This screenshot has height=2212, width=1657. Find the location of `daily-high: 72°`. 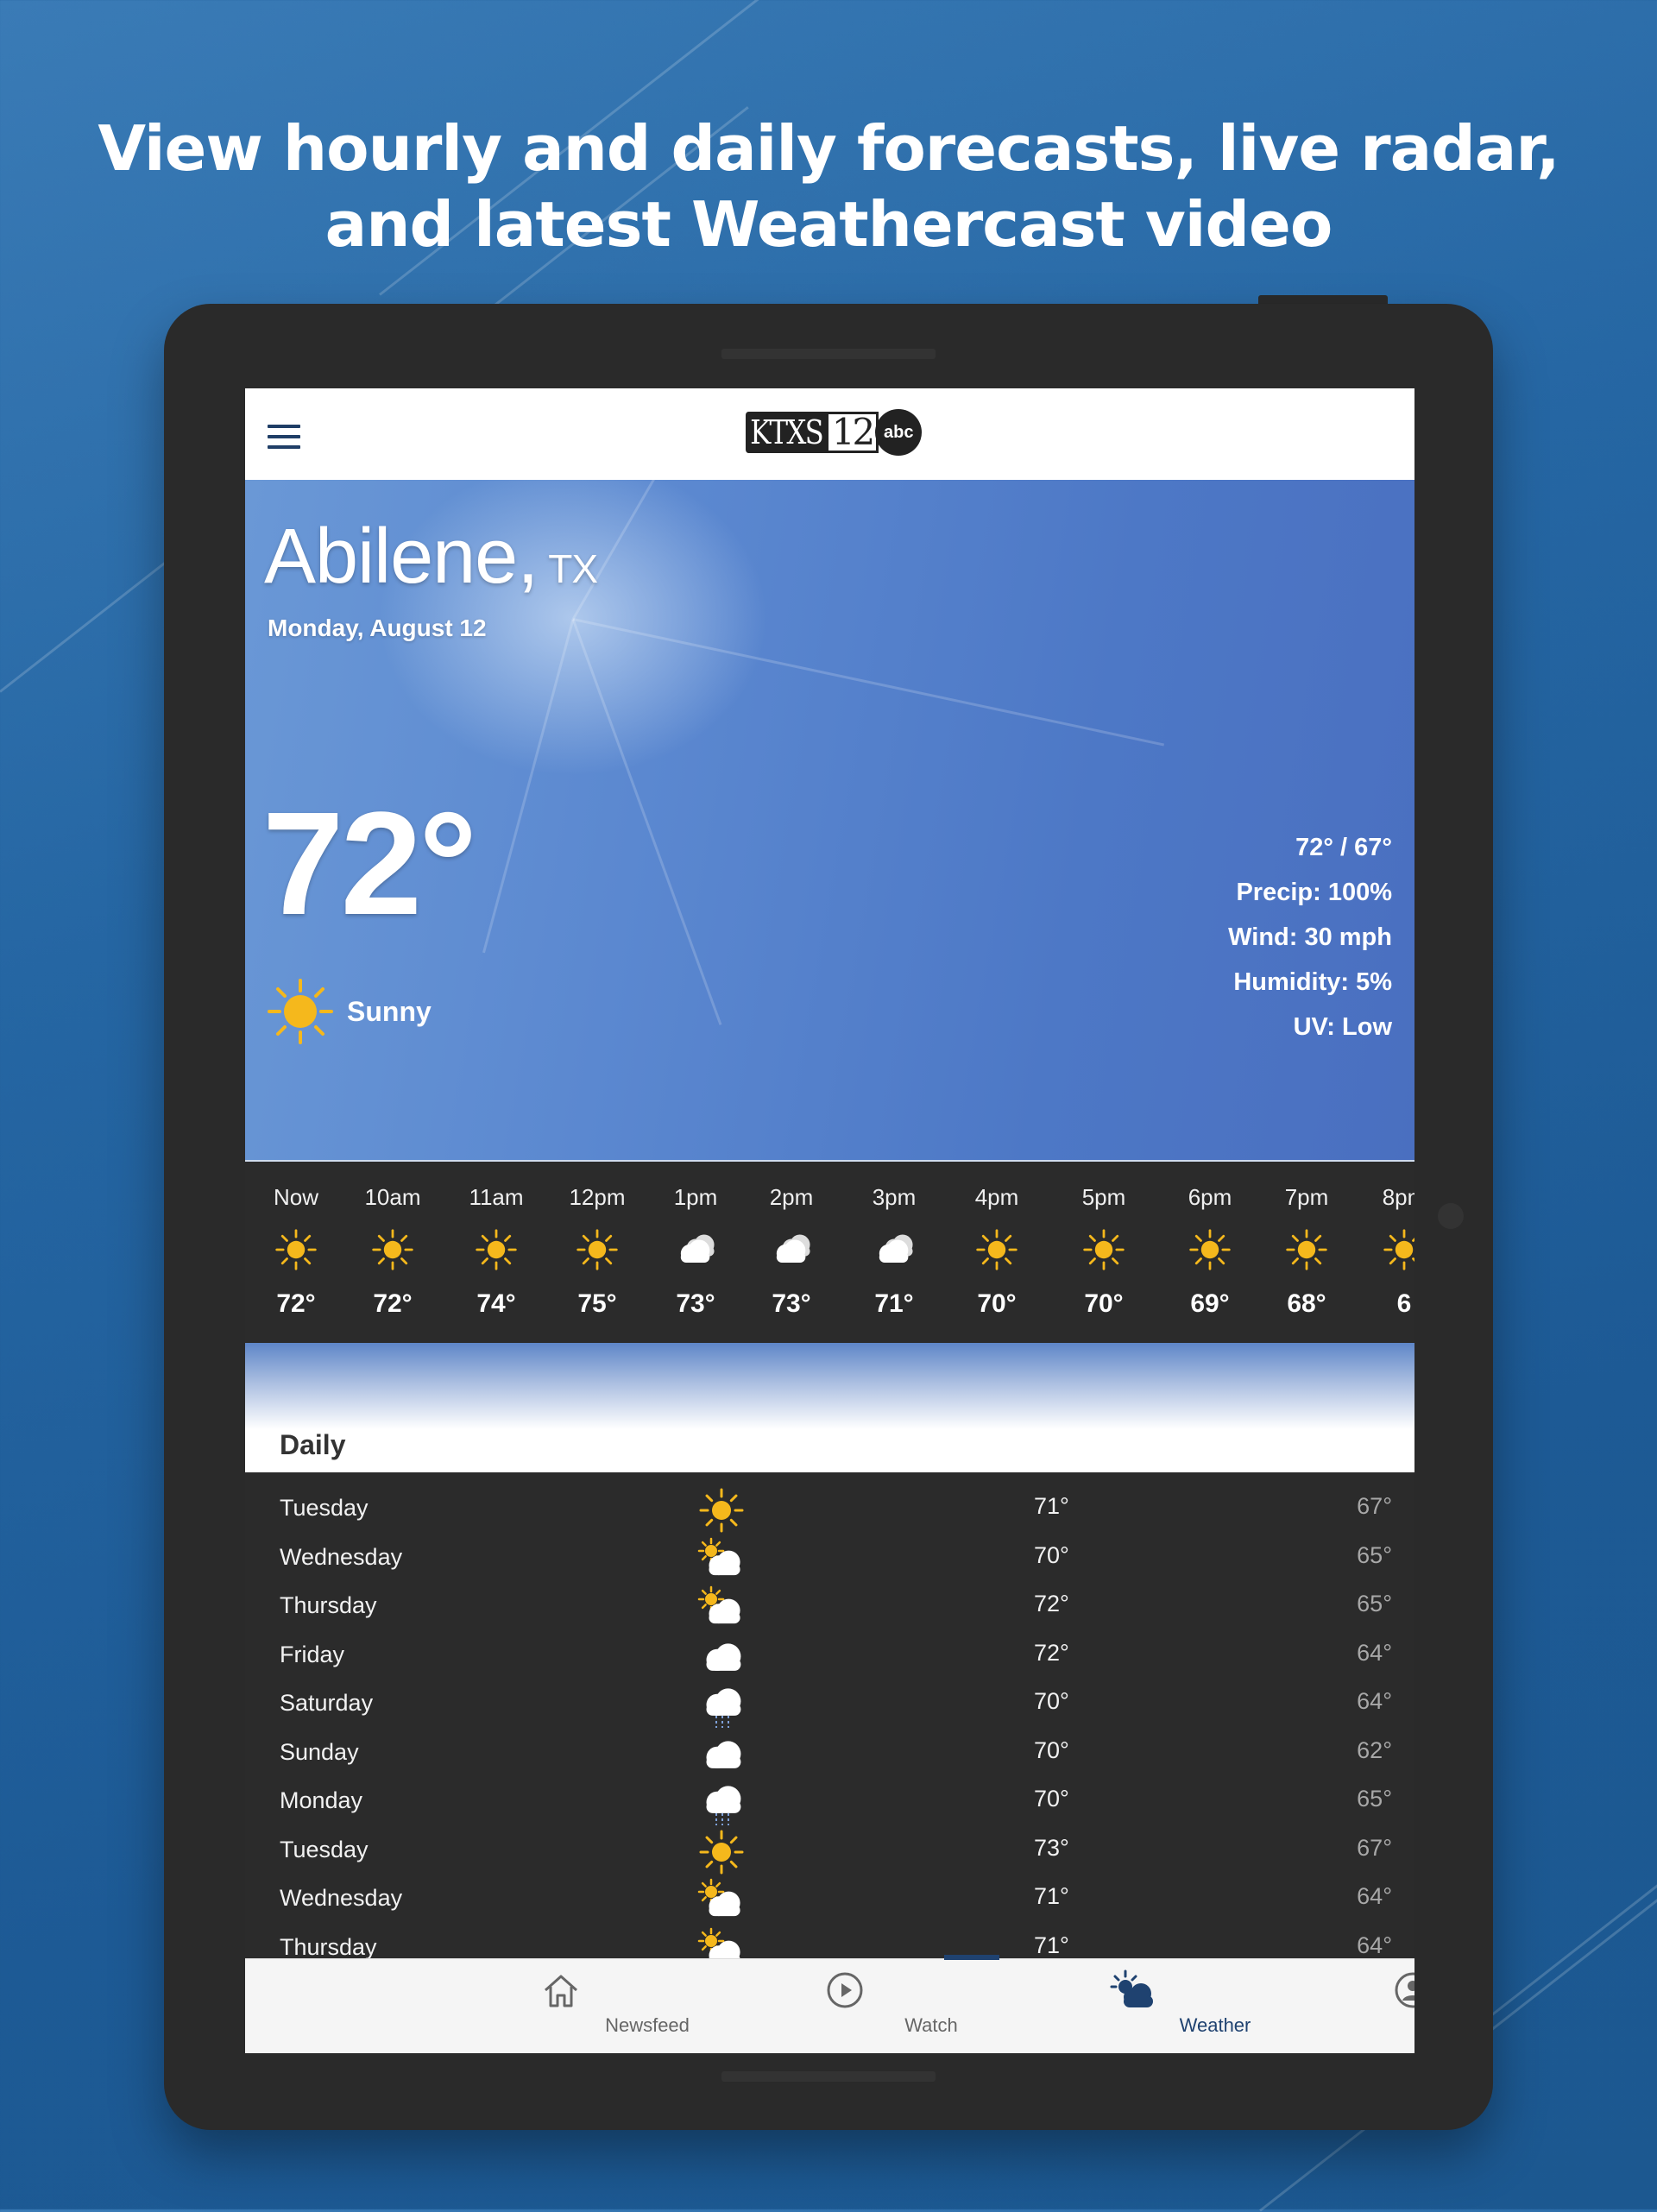

daily-high: 72° is located at coordinates (1051, 1604).